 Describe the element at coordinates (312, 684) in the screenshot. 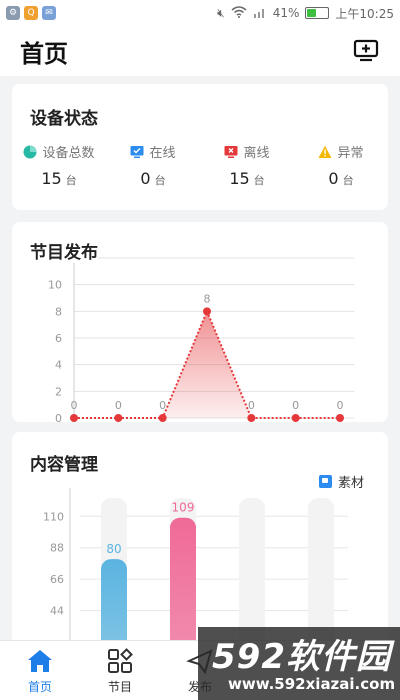

I see `watermark-url: www.592xiazai.com` at that location.